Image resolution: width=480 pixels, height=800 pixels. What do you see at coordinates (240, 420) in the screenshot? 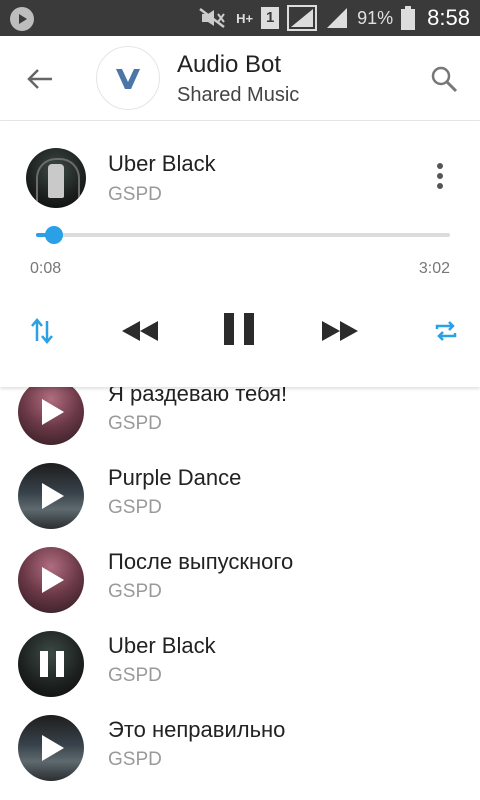
I see `list-item: Я раздеваю тебя! GSPD` at bounding box center [240, 420].